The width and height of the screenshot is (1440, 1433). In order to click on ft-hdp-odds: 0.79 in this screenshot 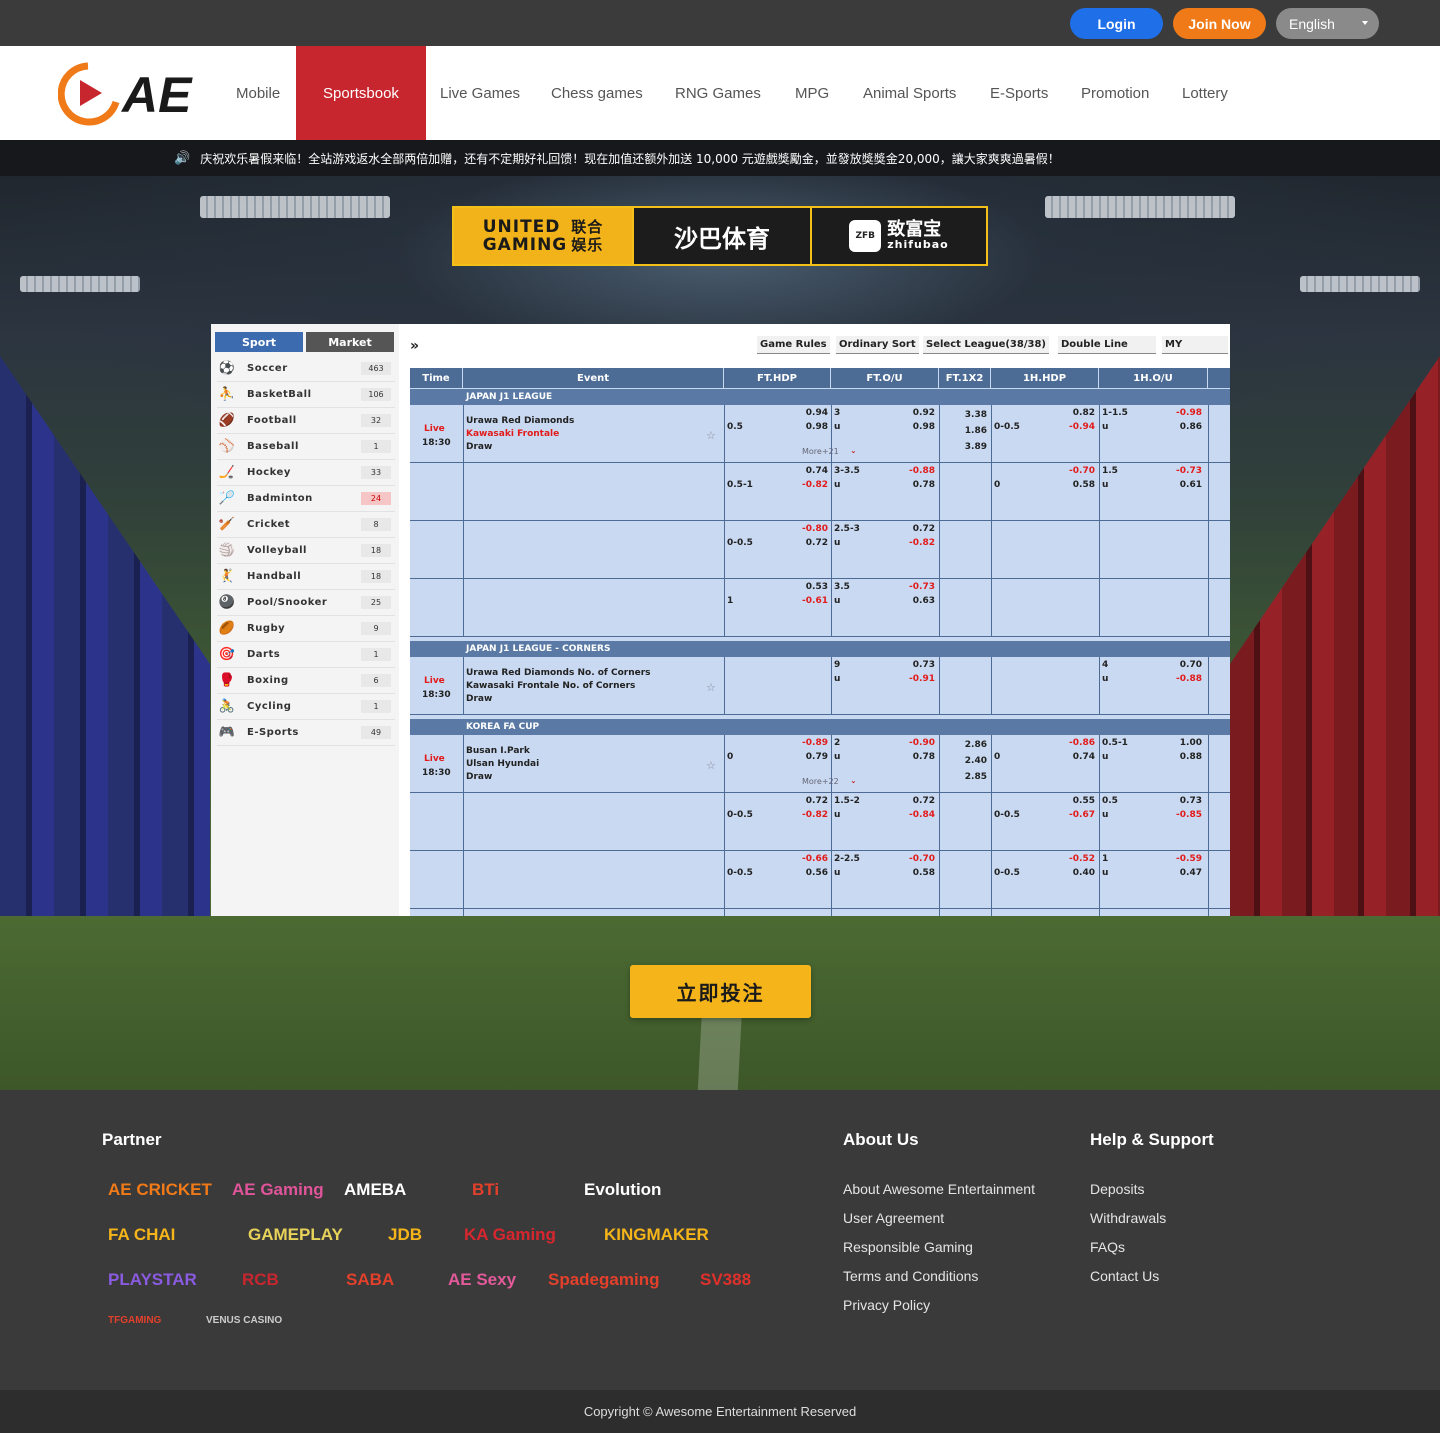, I will do `click(804, 757)`.